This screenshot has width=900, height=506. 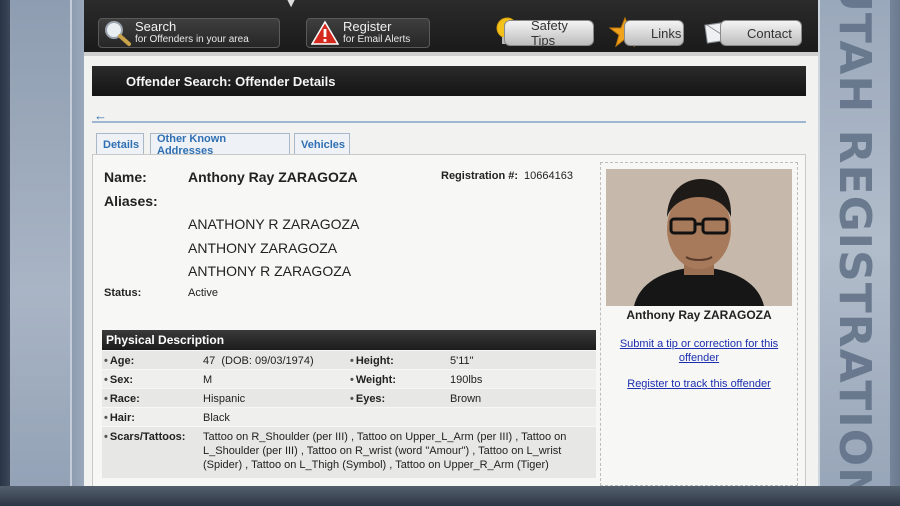 What do you see at coordinates (480, 176) in the screenshot?
I see `registration-label: Registration #:` at bounding box center [480, 176].